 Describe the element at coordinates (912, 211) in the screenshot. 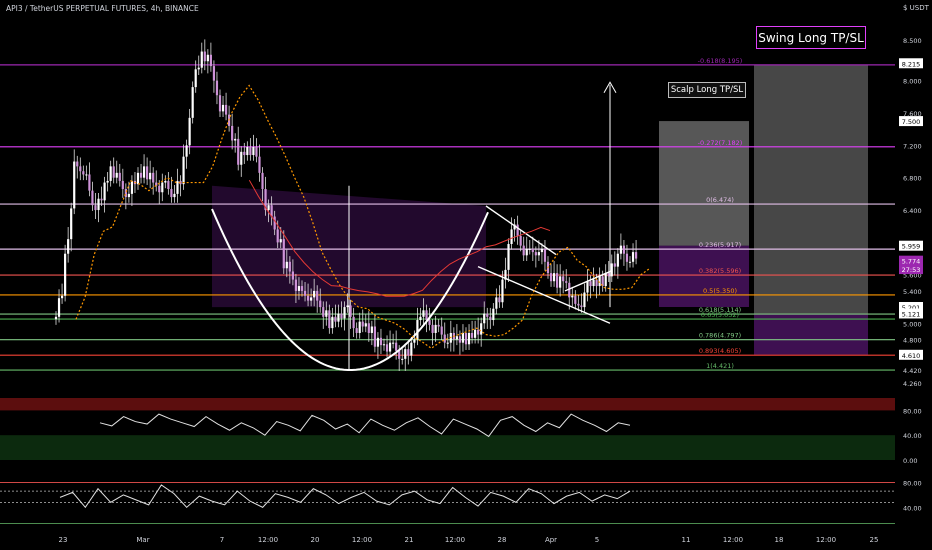

I see `y-tick-label: 6.400` at that location.